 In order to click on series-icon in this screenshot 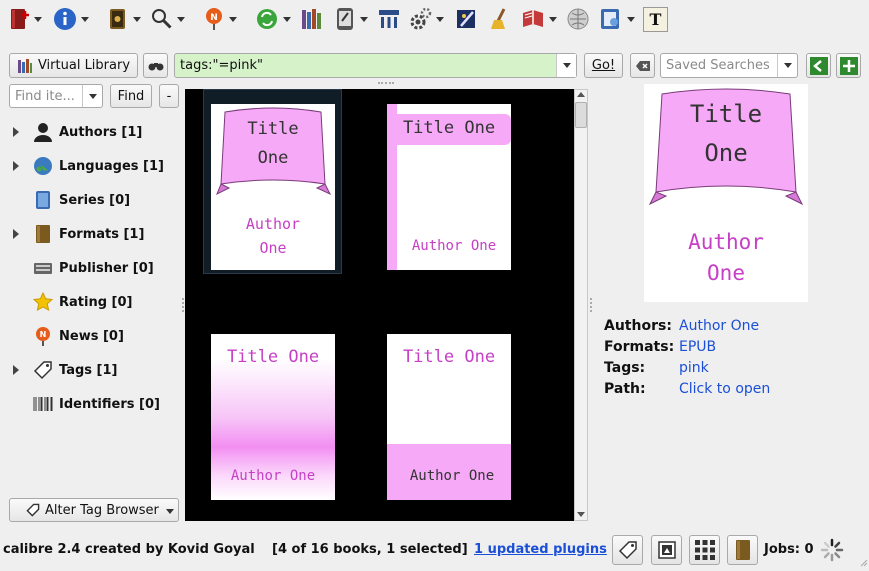, I will do `click(43, 200)`.